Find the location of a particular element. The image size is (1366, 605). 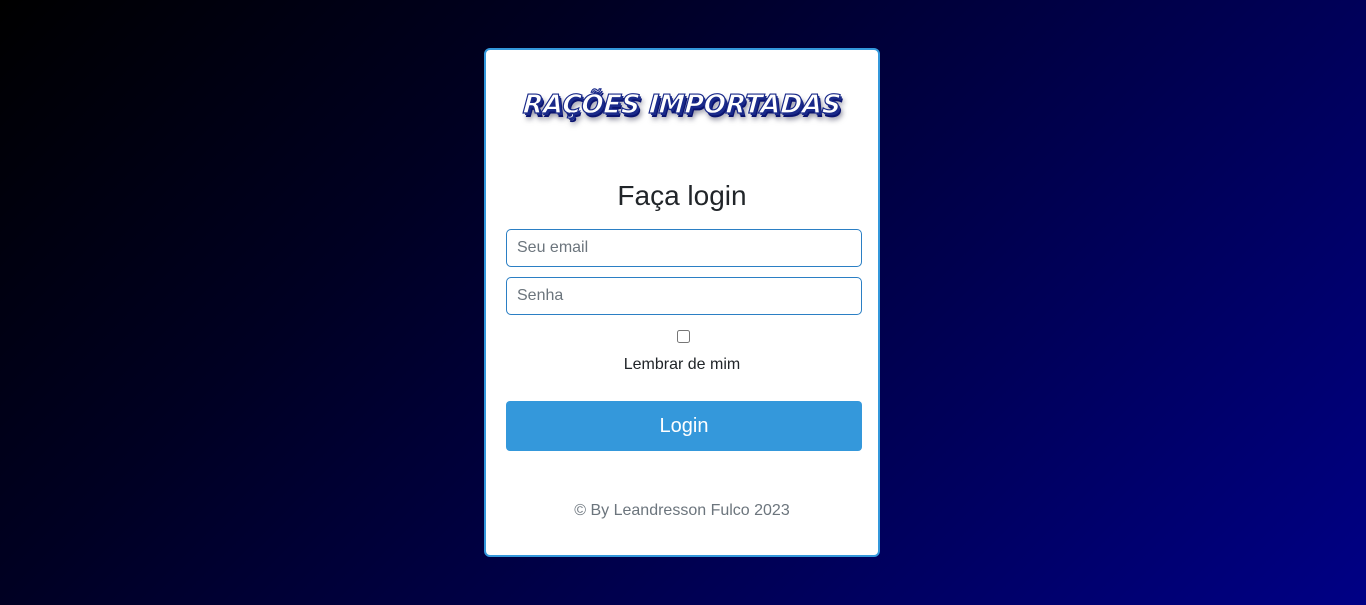

login-button: Login is located at coordinates (684, 426).